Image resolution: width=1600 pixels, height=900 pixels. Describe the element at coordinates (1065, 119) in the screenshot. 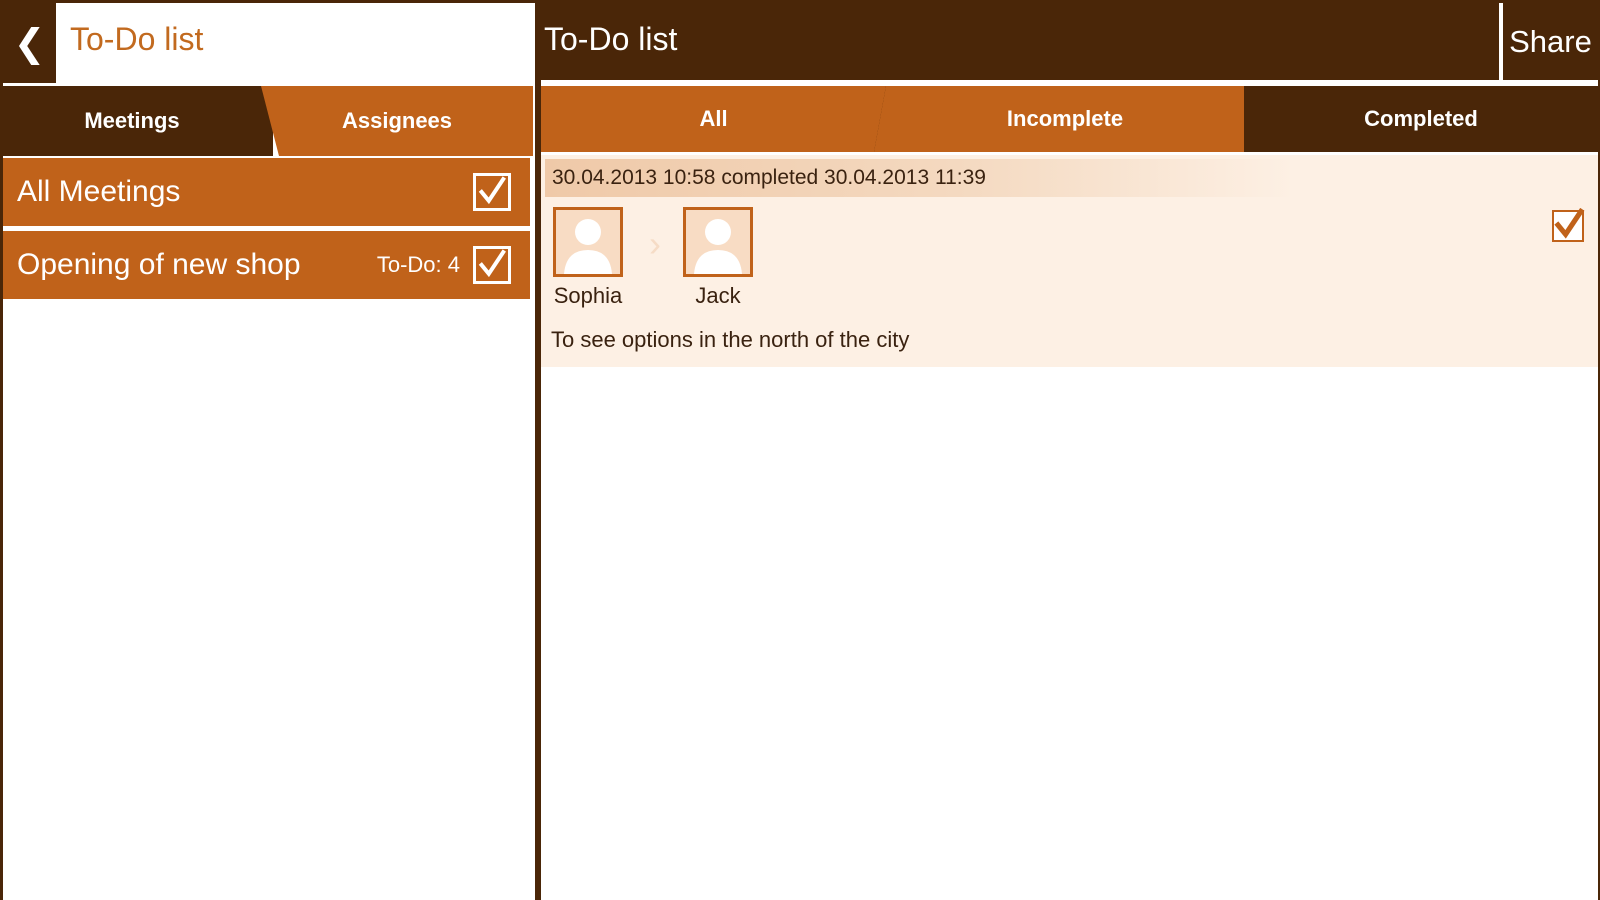

I see `tab-incomplete: Incomplete` at that location.